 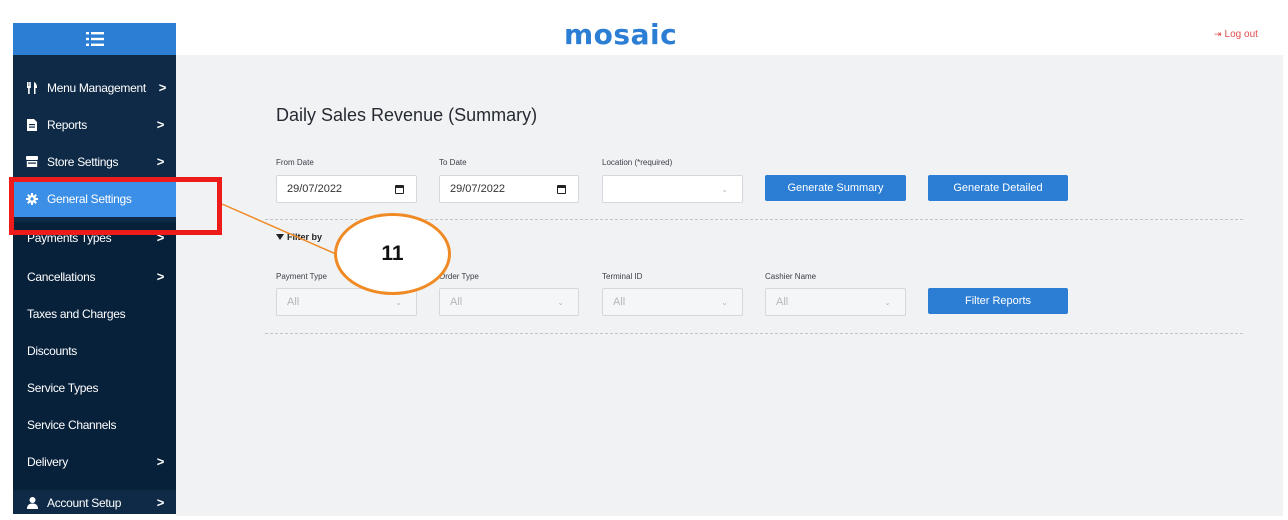 I want to click on annotation-leader-line, so click(x=283, y=231).